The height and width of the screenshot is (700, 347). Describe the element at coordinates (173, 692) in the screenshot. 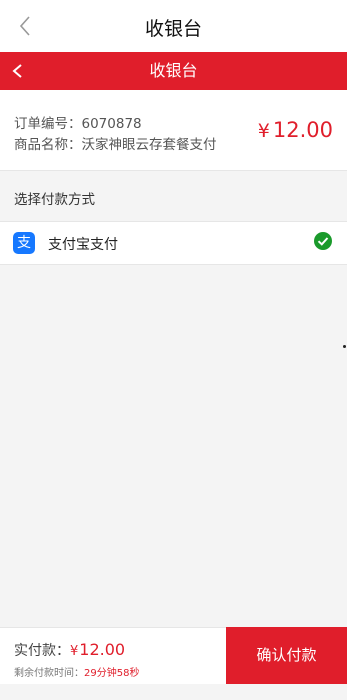

I see `bottom-strip` at that location.